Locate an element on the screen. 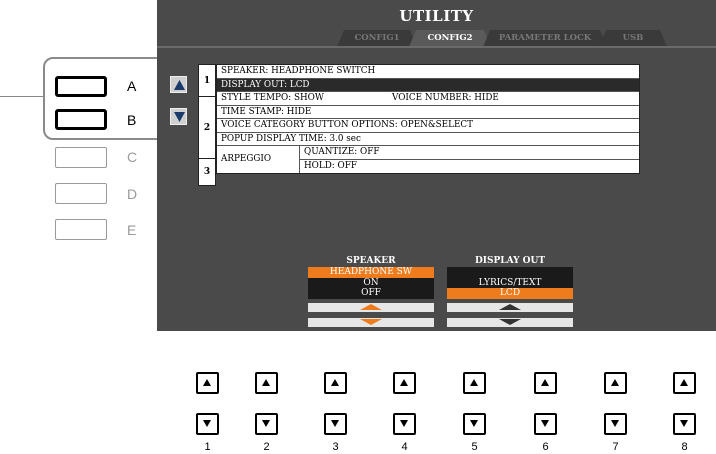 The image size is (716, 454). button-4-down is located at coordinates (404, 424).